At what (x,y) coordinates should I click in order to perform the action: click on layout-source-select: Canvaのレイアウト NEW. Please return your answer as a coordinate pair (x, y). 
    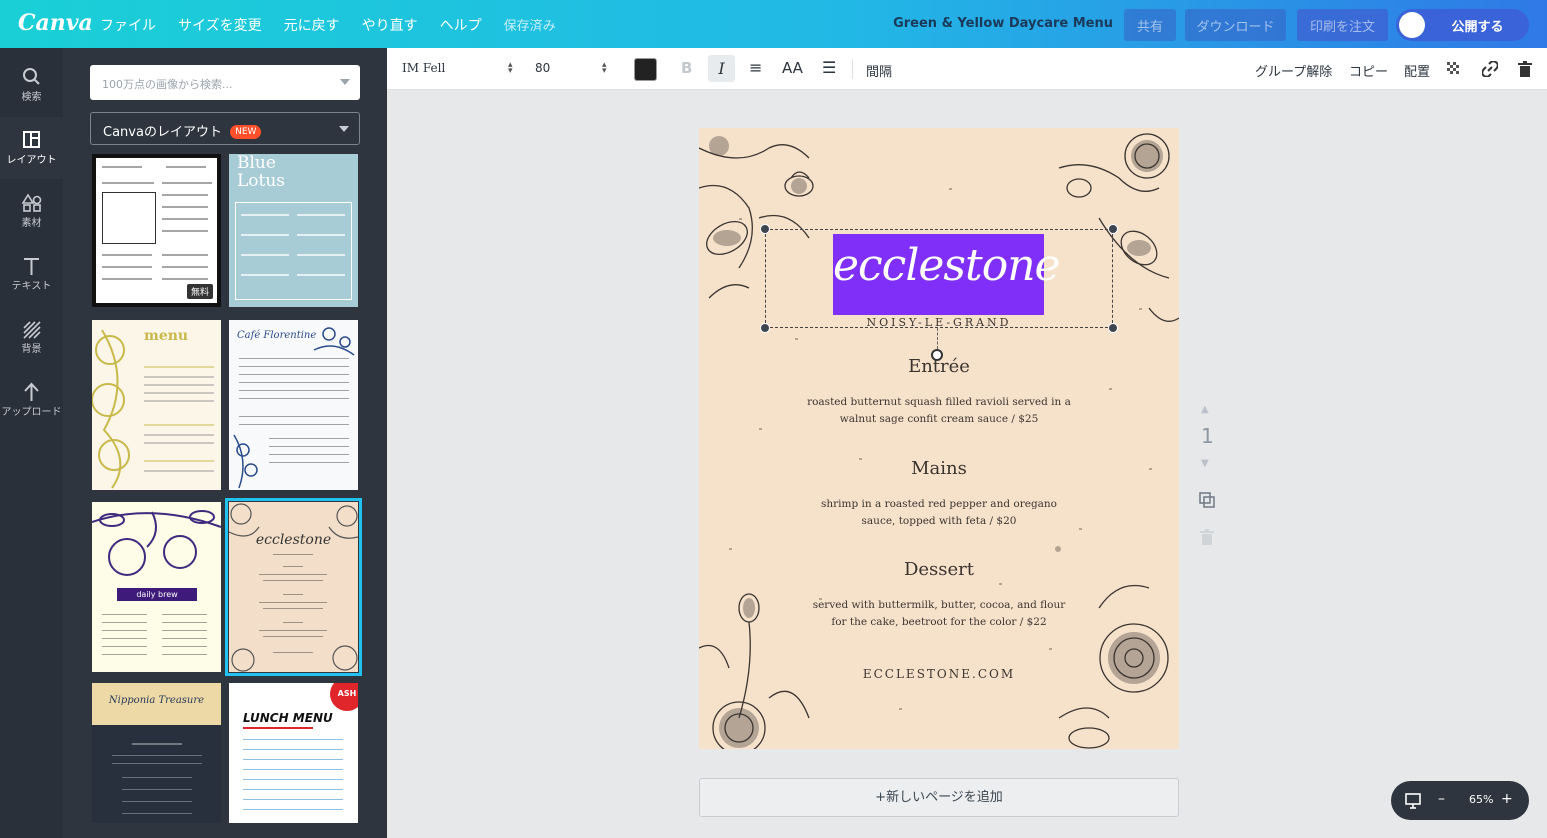
    Looking at the image, I should click on (225, 128).